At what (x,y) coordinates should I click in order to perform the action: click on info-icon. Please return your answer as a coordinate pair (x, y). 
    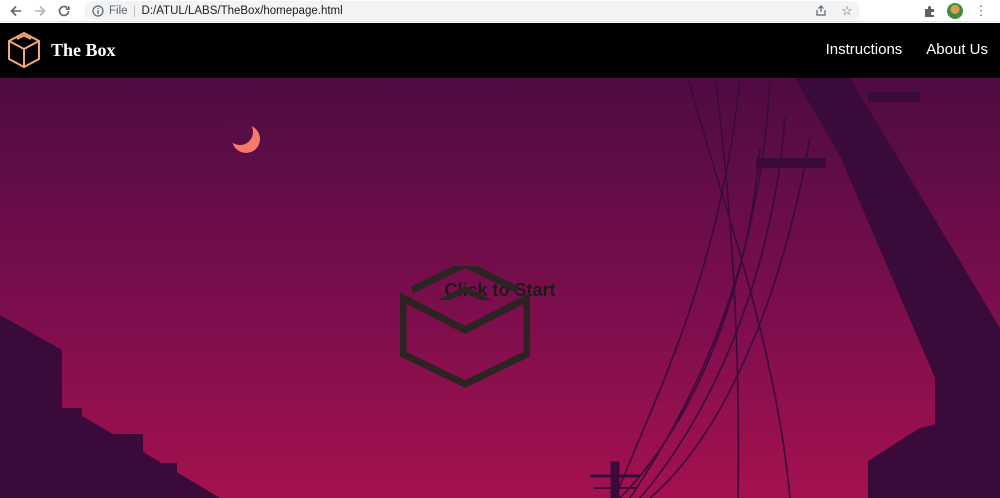
    Looking at the image, I should click on (98, 10).